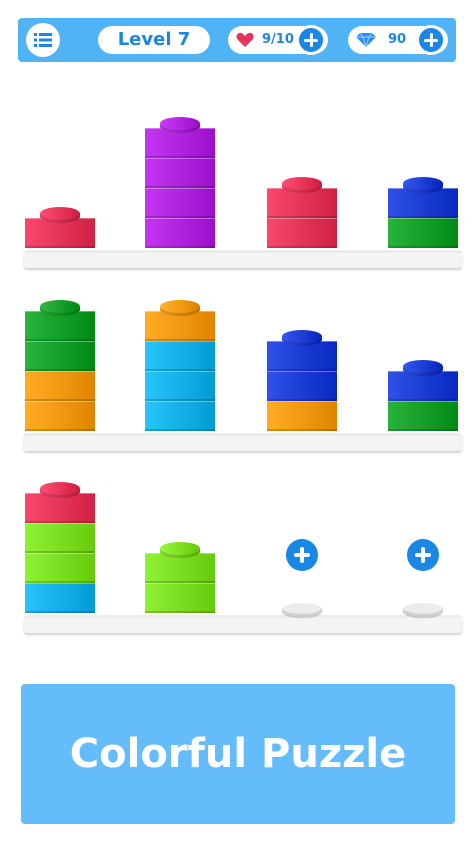  I want to click on add-gems-button, so click(431, 40).